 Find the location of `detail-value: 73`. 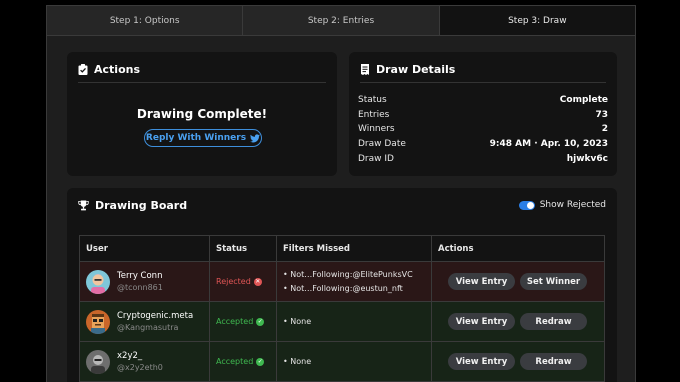

detail-value: 73 is located at coordinates (601, 114).